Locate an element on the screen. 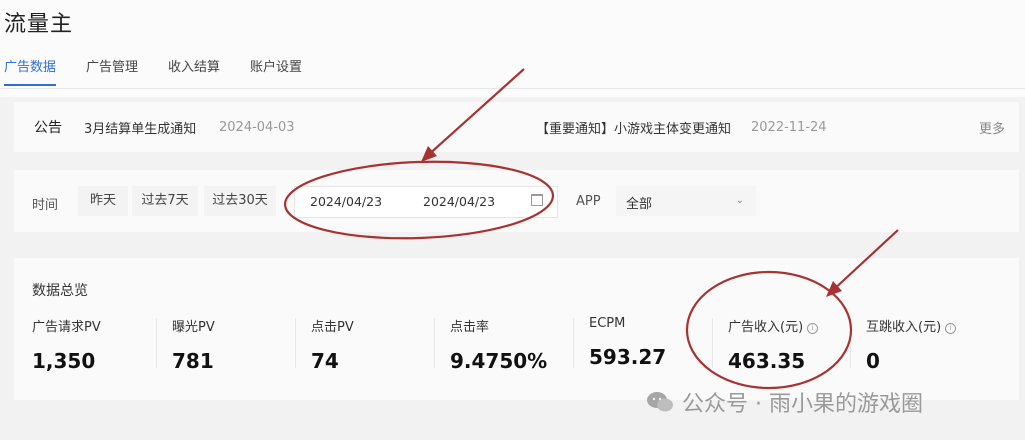 The width and height of the screenshot is (1025, 440). watermark-text: 公众号 · 雨小果的游戏圈 is located at coordinates (802, 404).